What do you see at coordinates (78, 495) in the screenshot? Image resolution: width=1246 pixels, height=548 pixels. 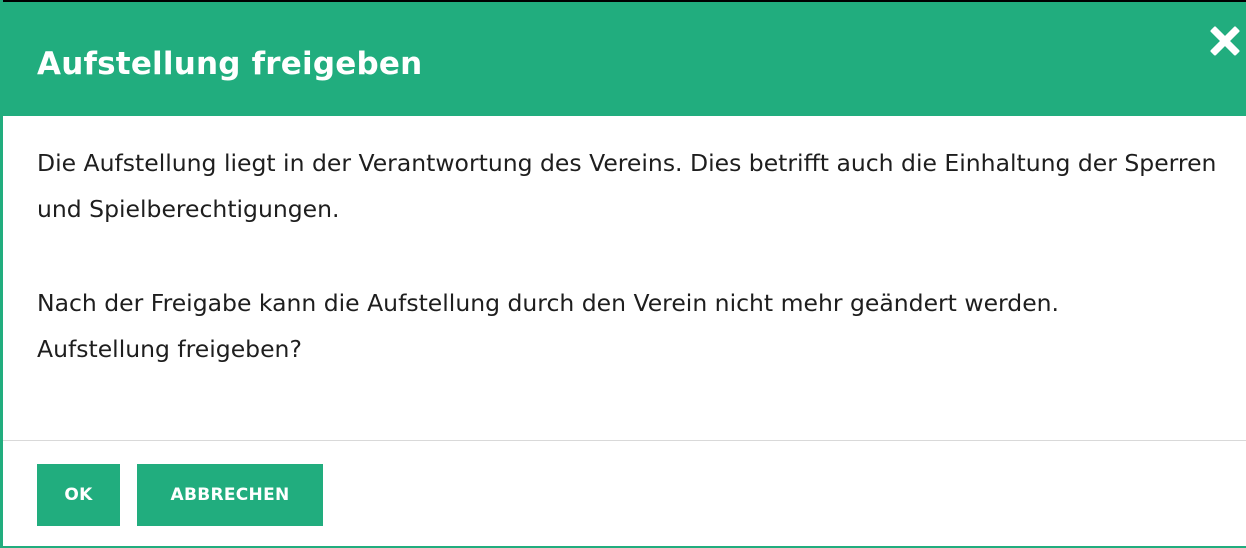 I see `ok-button: OK` at bounding box center [78, 495].